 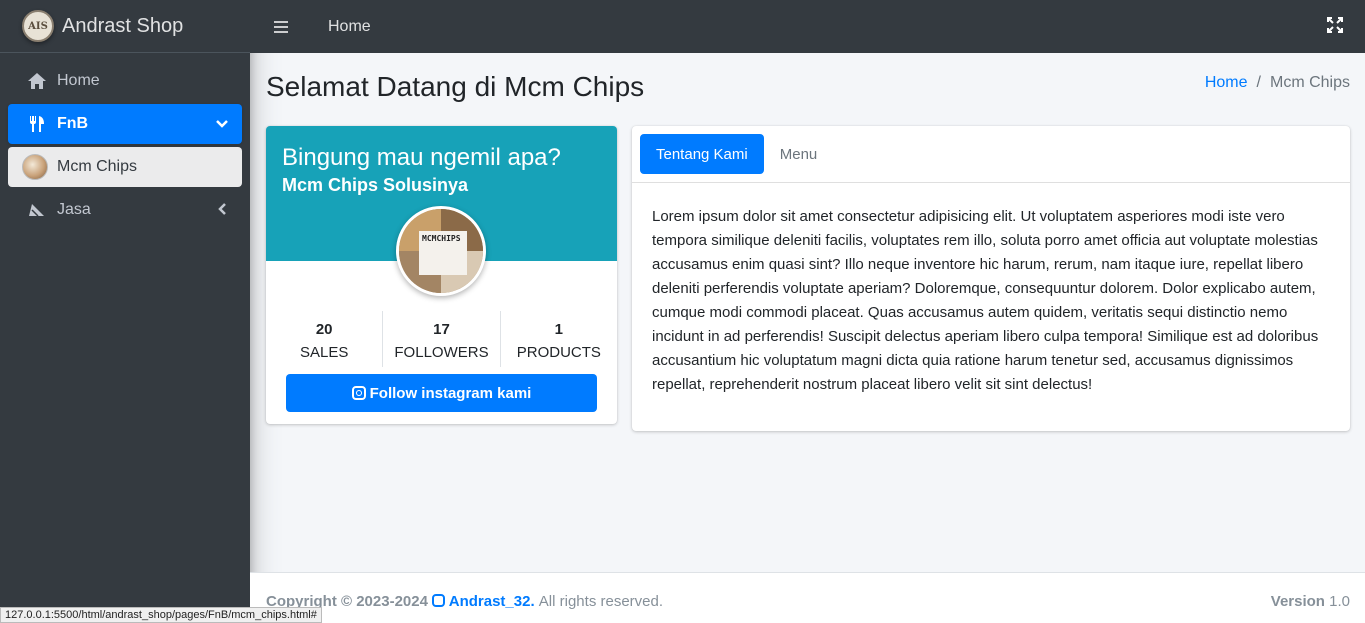 I want to click on stat-products: 1 PRODUCTS, so click(x=558, y=339).